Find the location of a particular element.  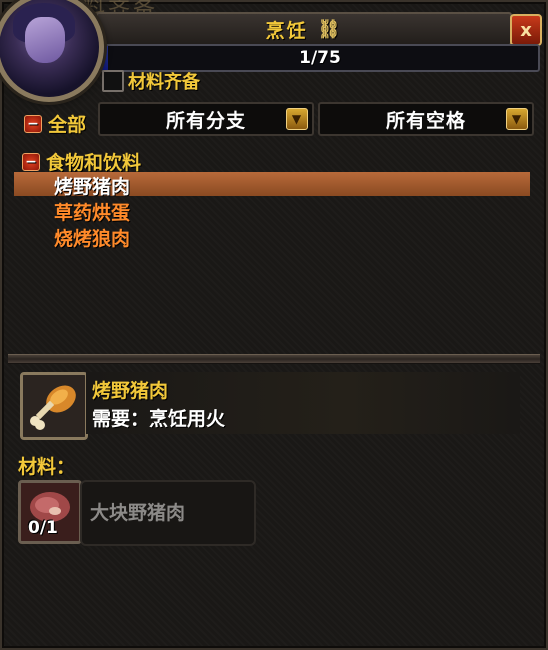

detail-requirement: 需要：烹饪用火 is located at coordinates (159, 419).